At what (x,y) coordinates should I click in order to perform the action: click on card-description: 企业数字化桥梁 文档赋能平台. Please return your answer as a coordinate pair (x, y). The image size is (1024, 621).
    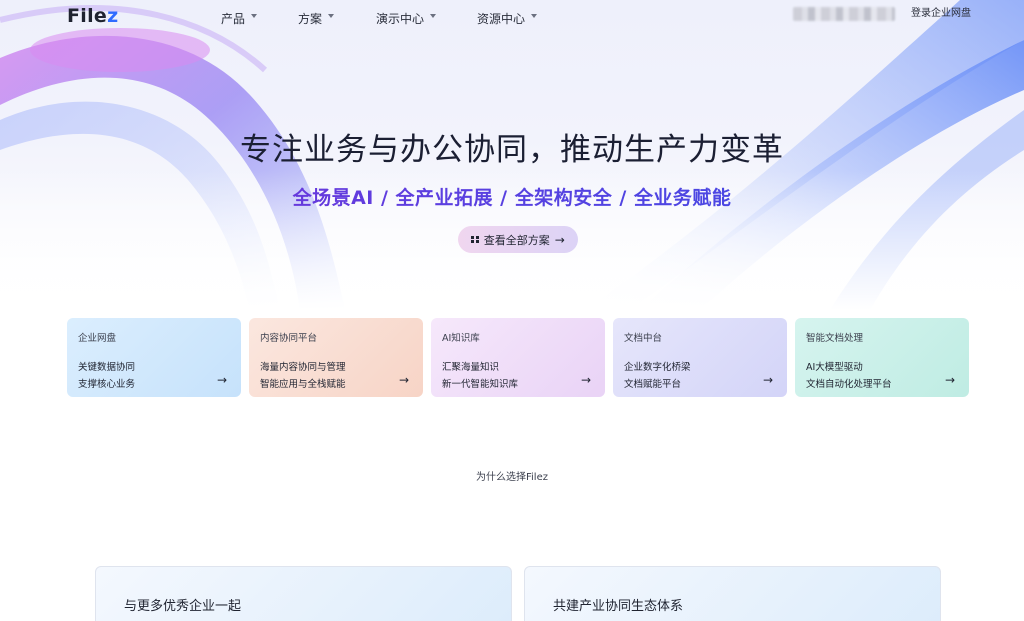
    Looking at the image, I should click on (700, 376).